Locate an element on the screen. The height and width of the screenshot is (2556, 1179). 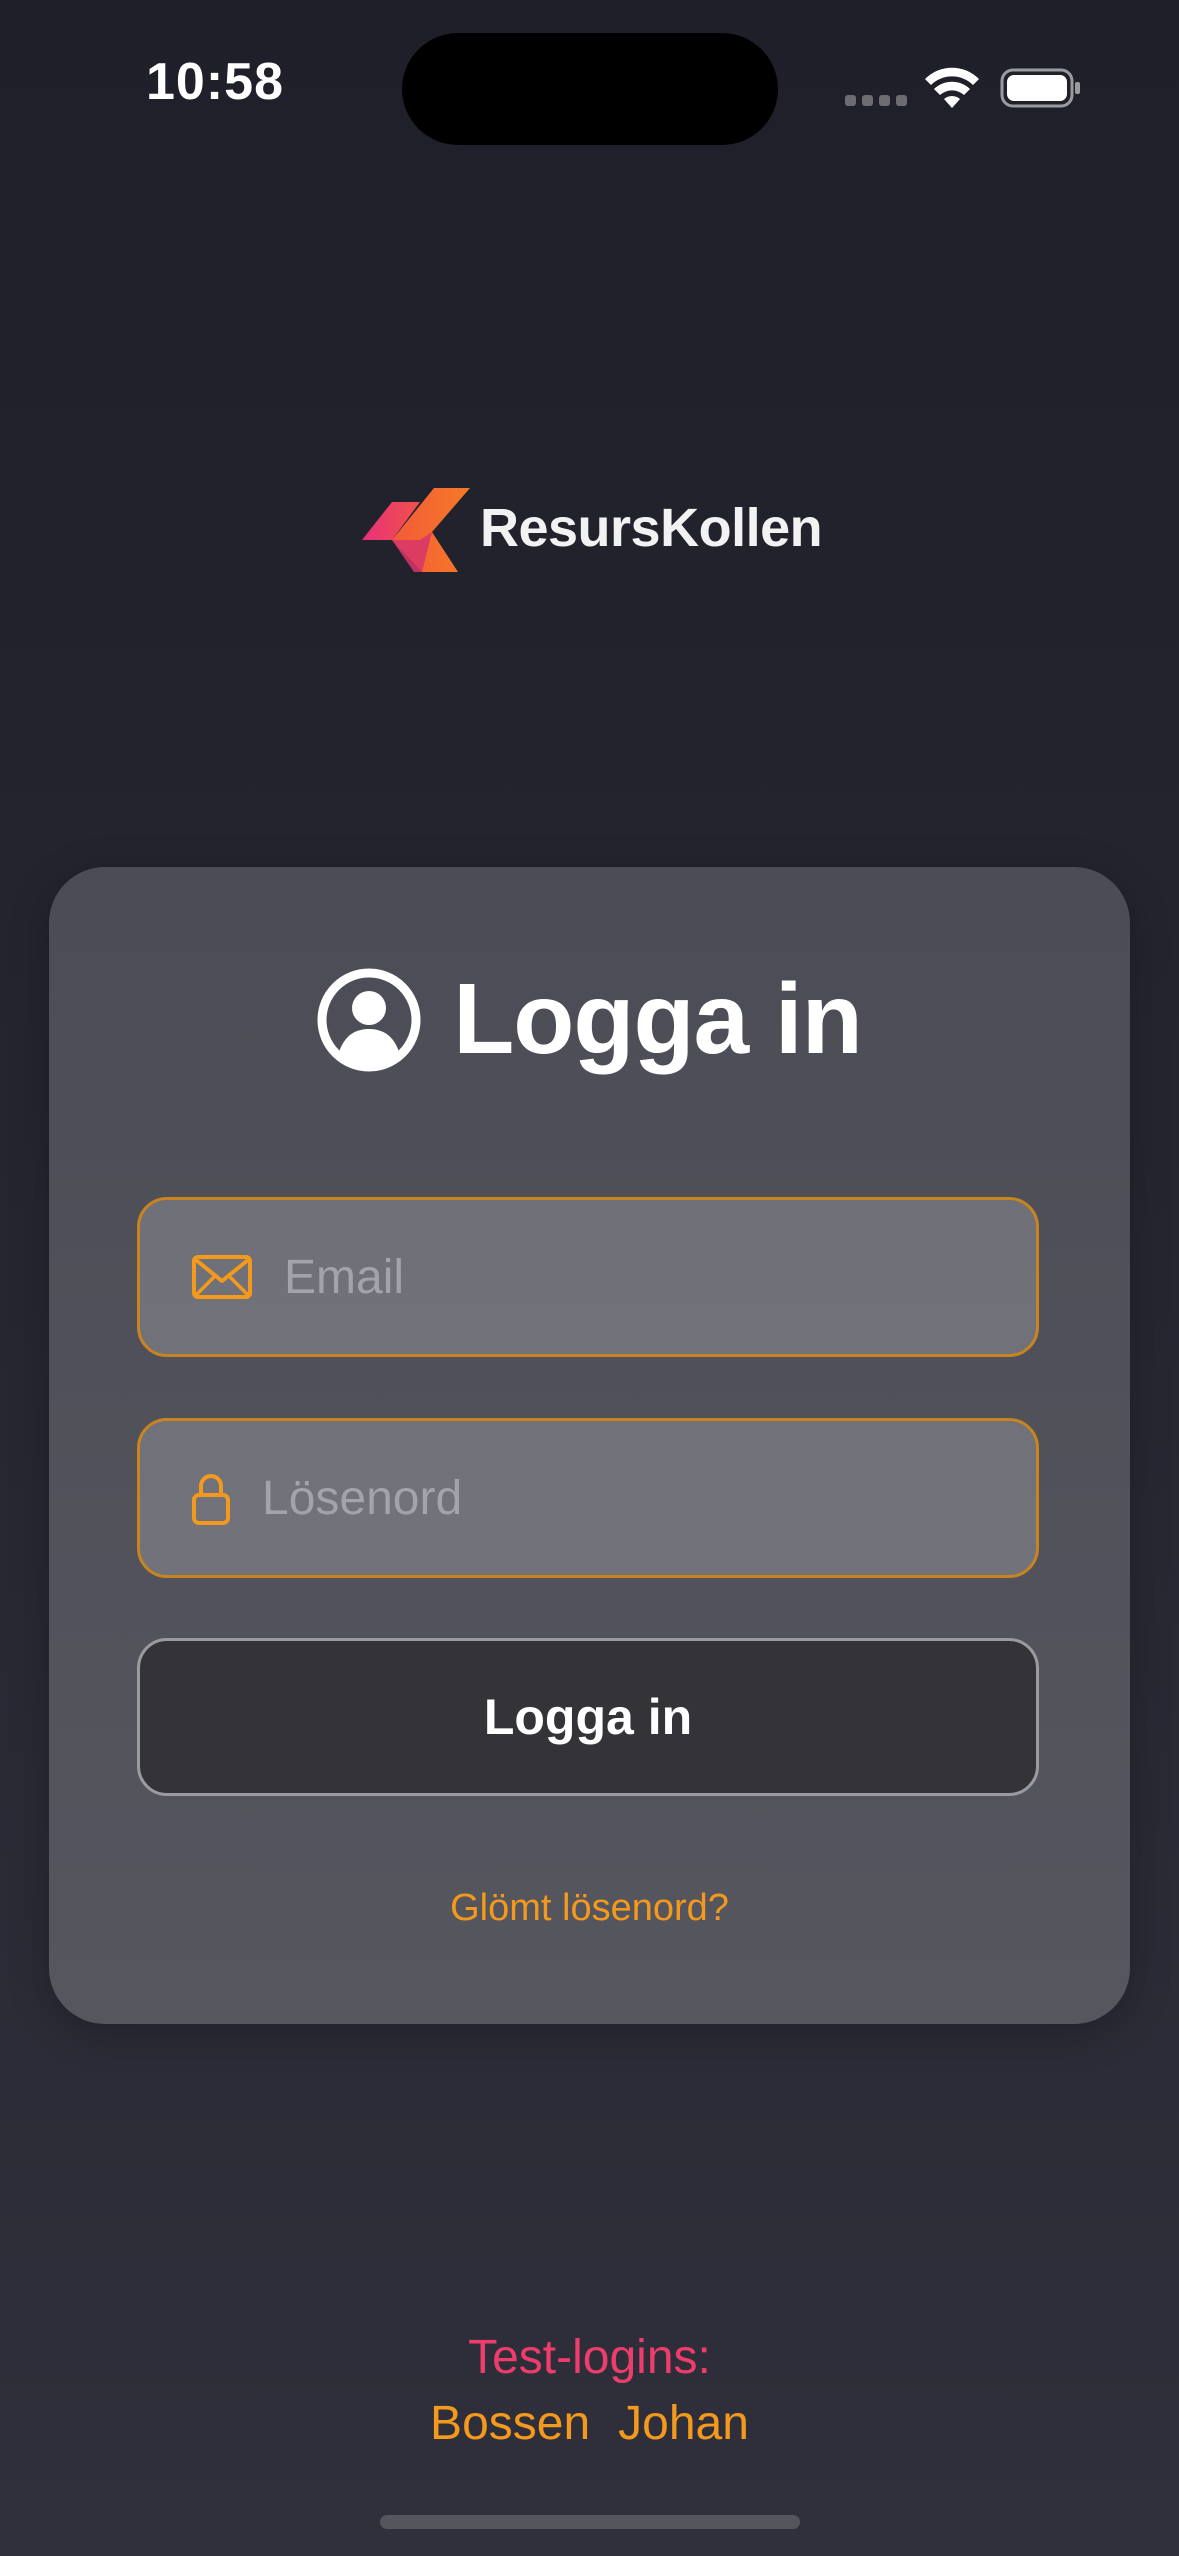
mail-icon is located at coordinates (222, 1277).